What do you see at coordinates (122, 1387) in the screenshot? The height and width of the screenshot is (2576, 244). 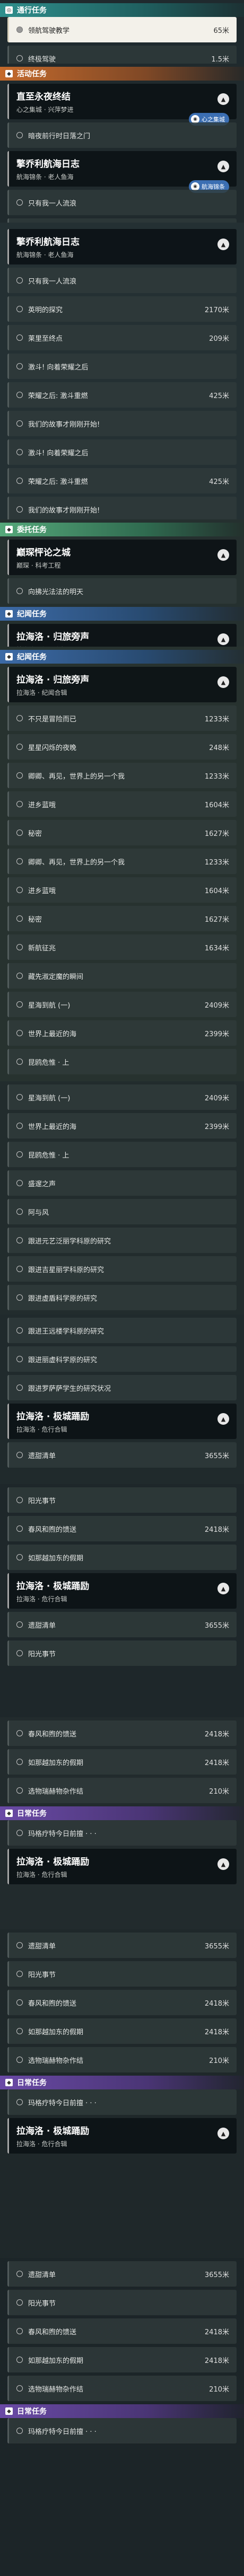 I see `quest-step-row: 跟进罗萨萨学生的研究状况` at bounding box center [122, 1387].